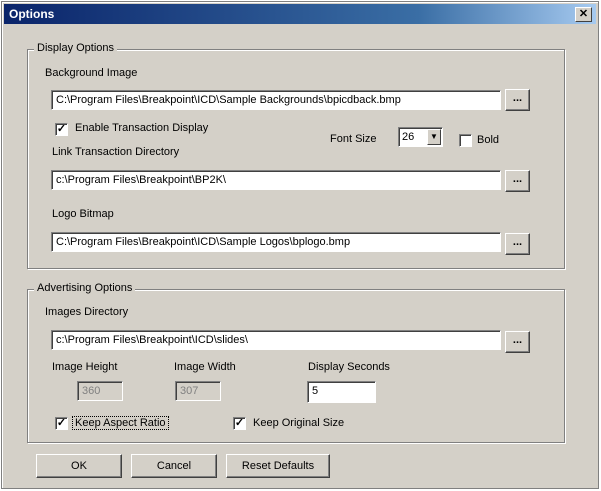 The height and width of the screenshot is (491, 601). What do you see at coordinates (120, 423) in the screenshot?
I see `keep-aspect-label: Keep Aspect Ratio` at bounding box center [120, 423].